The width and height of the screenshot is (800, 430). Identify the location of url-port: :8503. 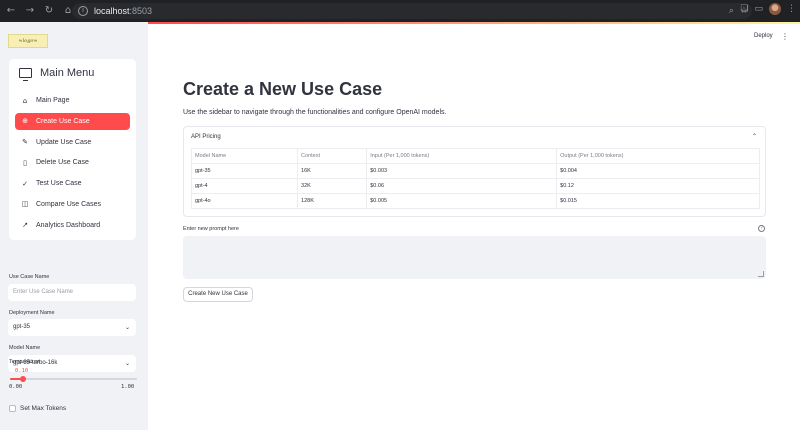
(141, 11).